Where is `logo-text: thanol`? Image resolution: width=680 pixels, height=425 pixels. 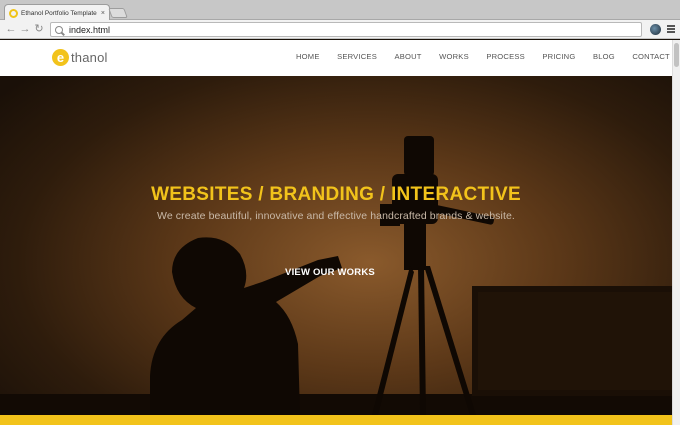 logo-text: thanol is located at coordinates (89, 57).